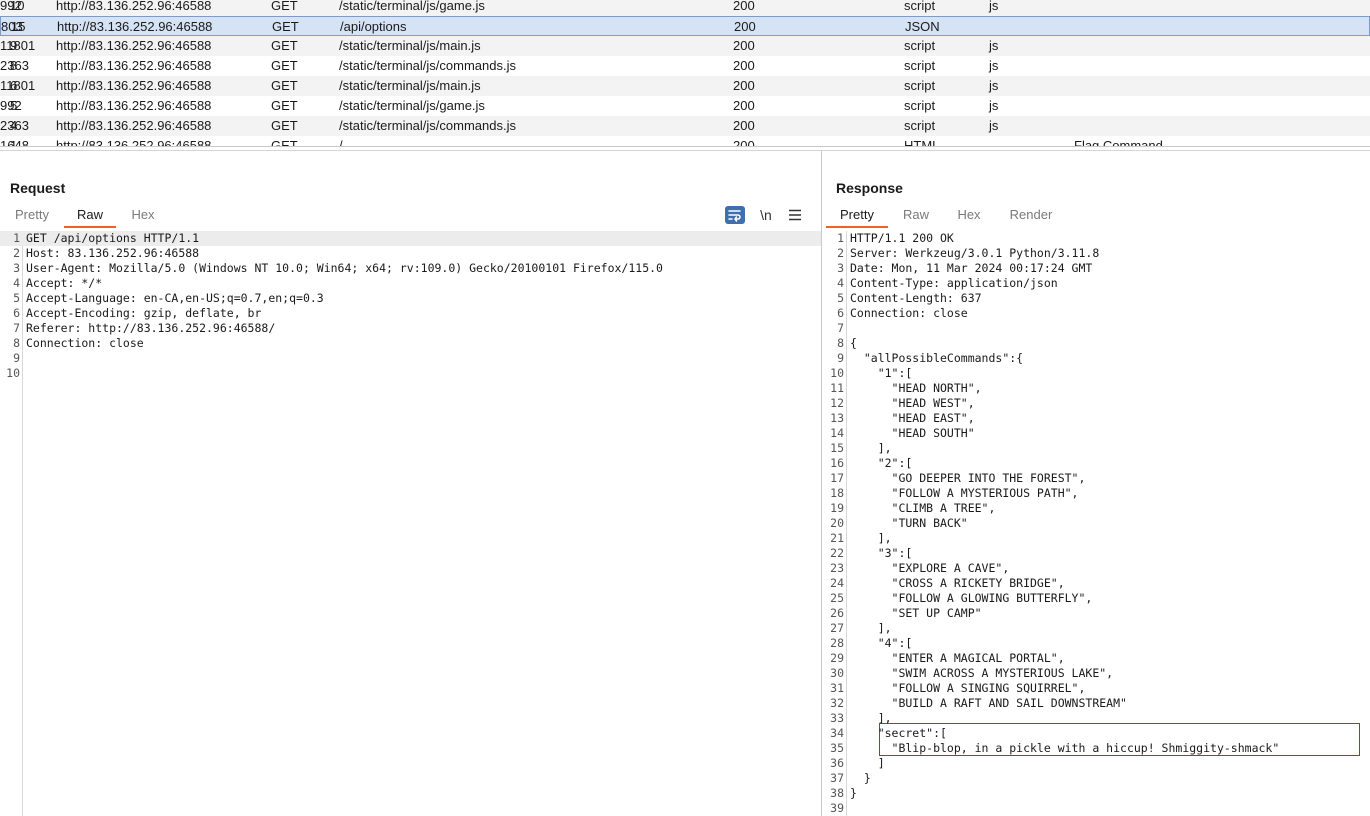 This screenshot has height=816, width=1370. I want to click on code-text: "FOLLOW A MYSTERIOUS PATH",, so click(964, 493).